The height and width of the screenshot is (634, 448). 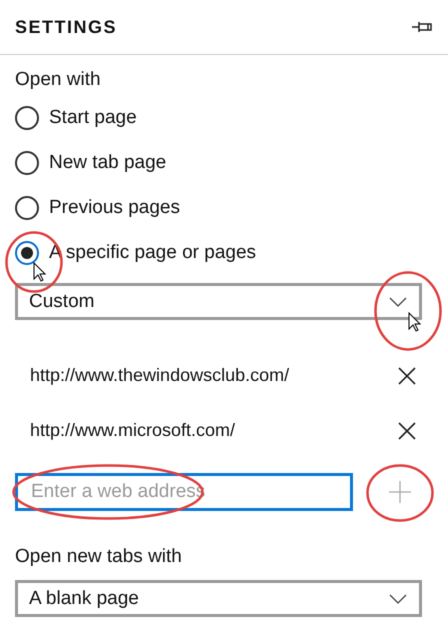 What do you see at coordinates (133, 430) in the screenshot?
I see `page-url: http://www.microsoft.com/` at bounding box center [133, 430].